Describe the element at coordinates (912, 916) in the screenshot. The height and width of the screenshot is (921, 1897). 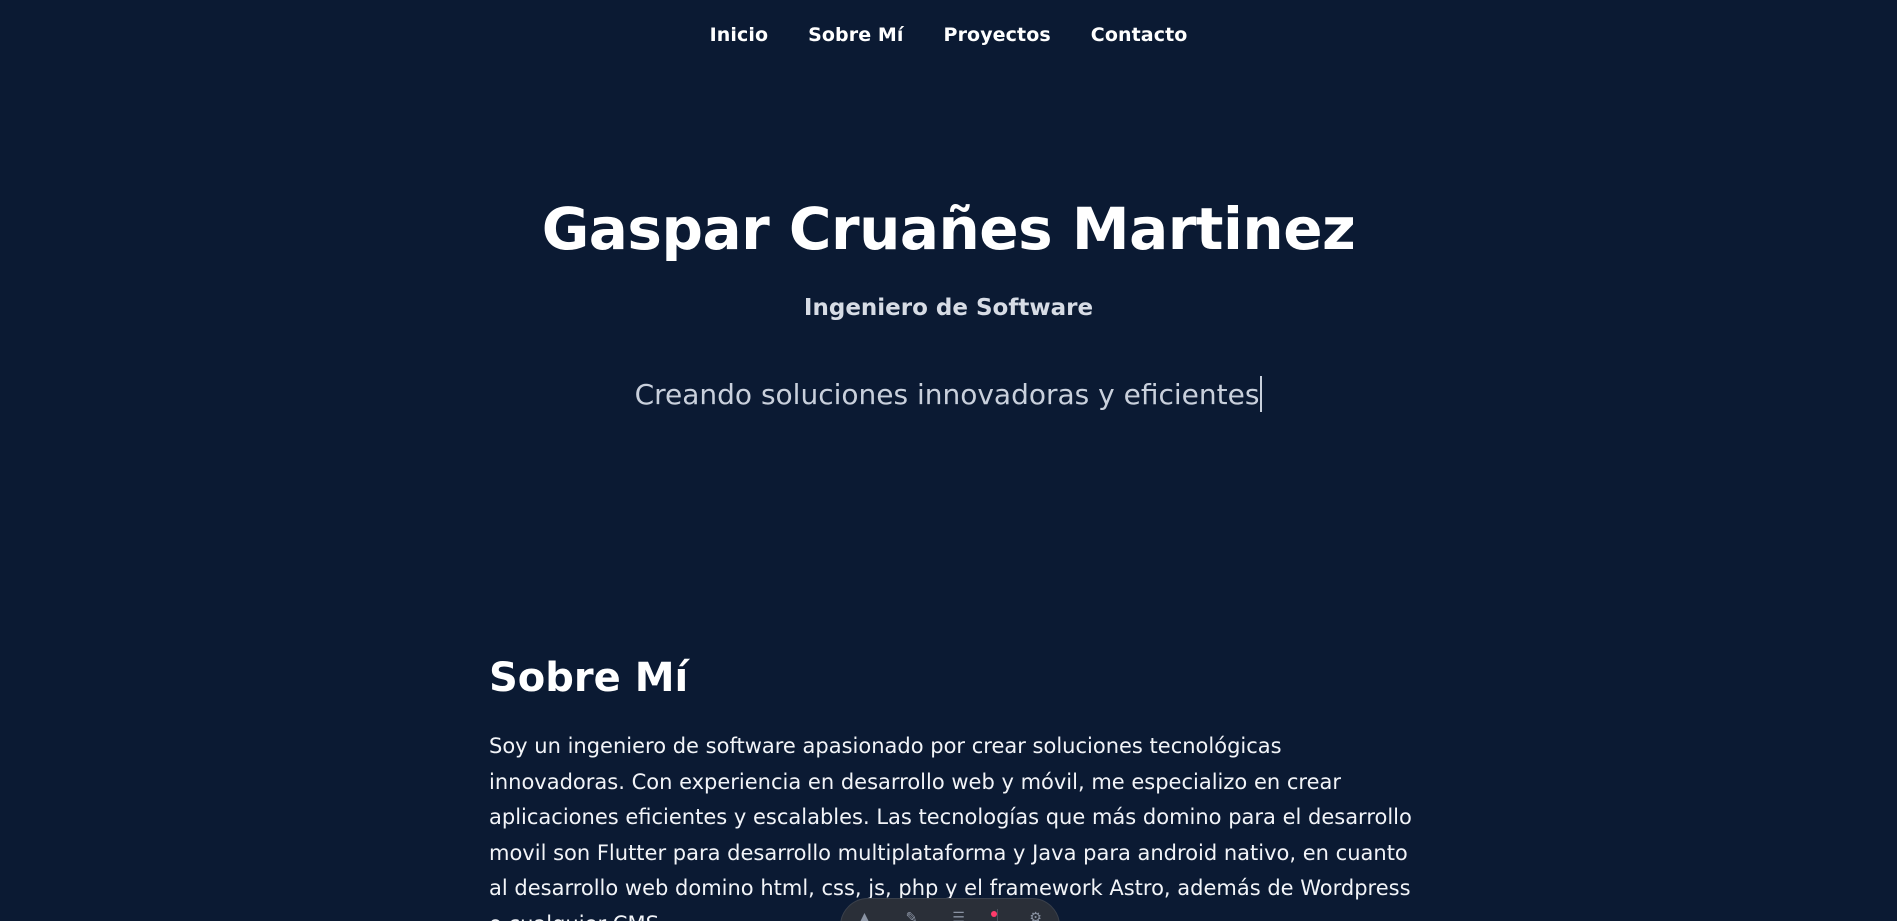
I see `pen-icon: ✎` at that location.